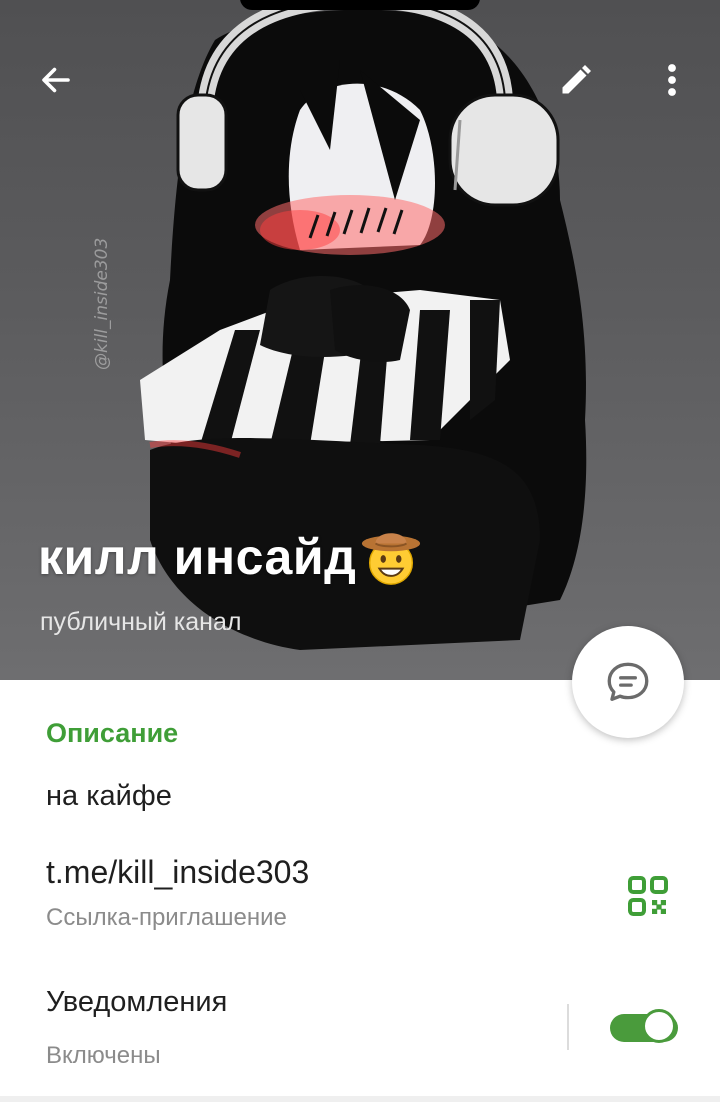  I want to click on channel-type: публичный канал, so click(141, 622).